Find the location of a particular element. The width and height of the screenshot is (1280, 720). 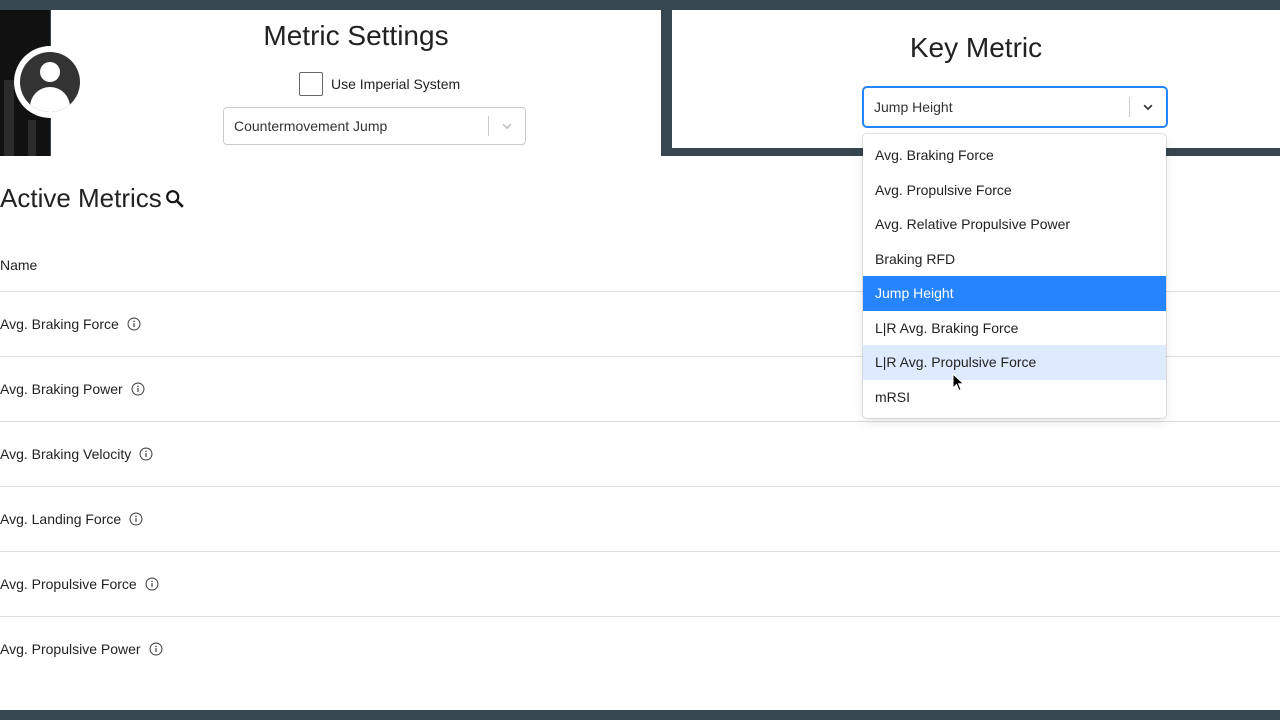

mouse-cursor-icon is located at coordinates (959, 385).